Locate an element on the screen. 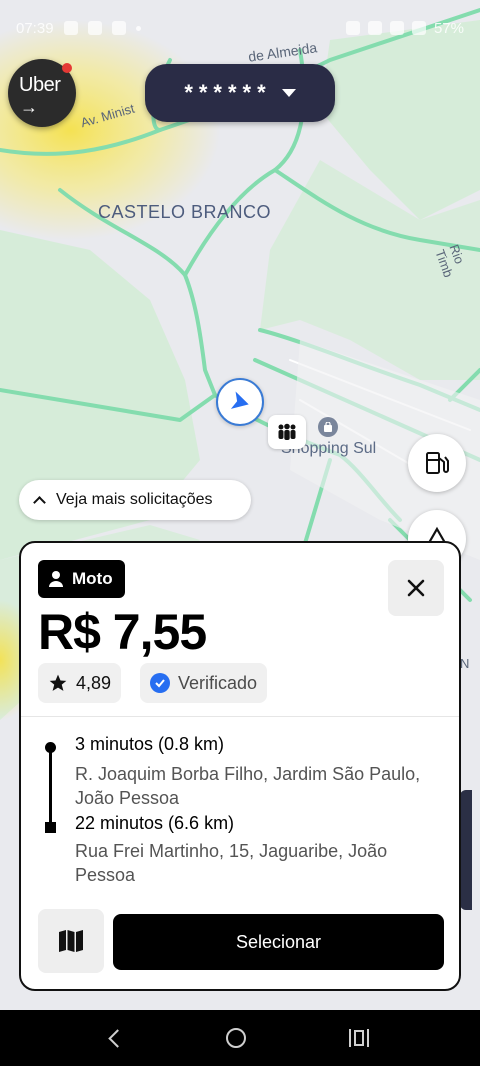  system-nav-bar is located at coordinates (240, 1038).